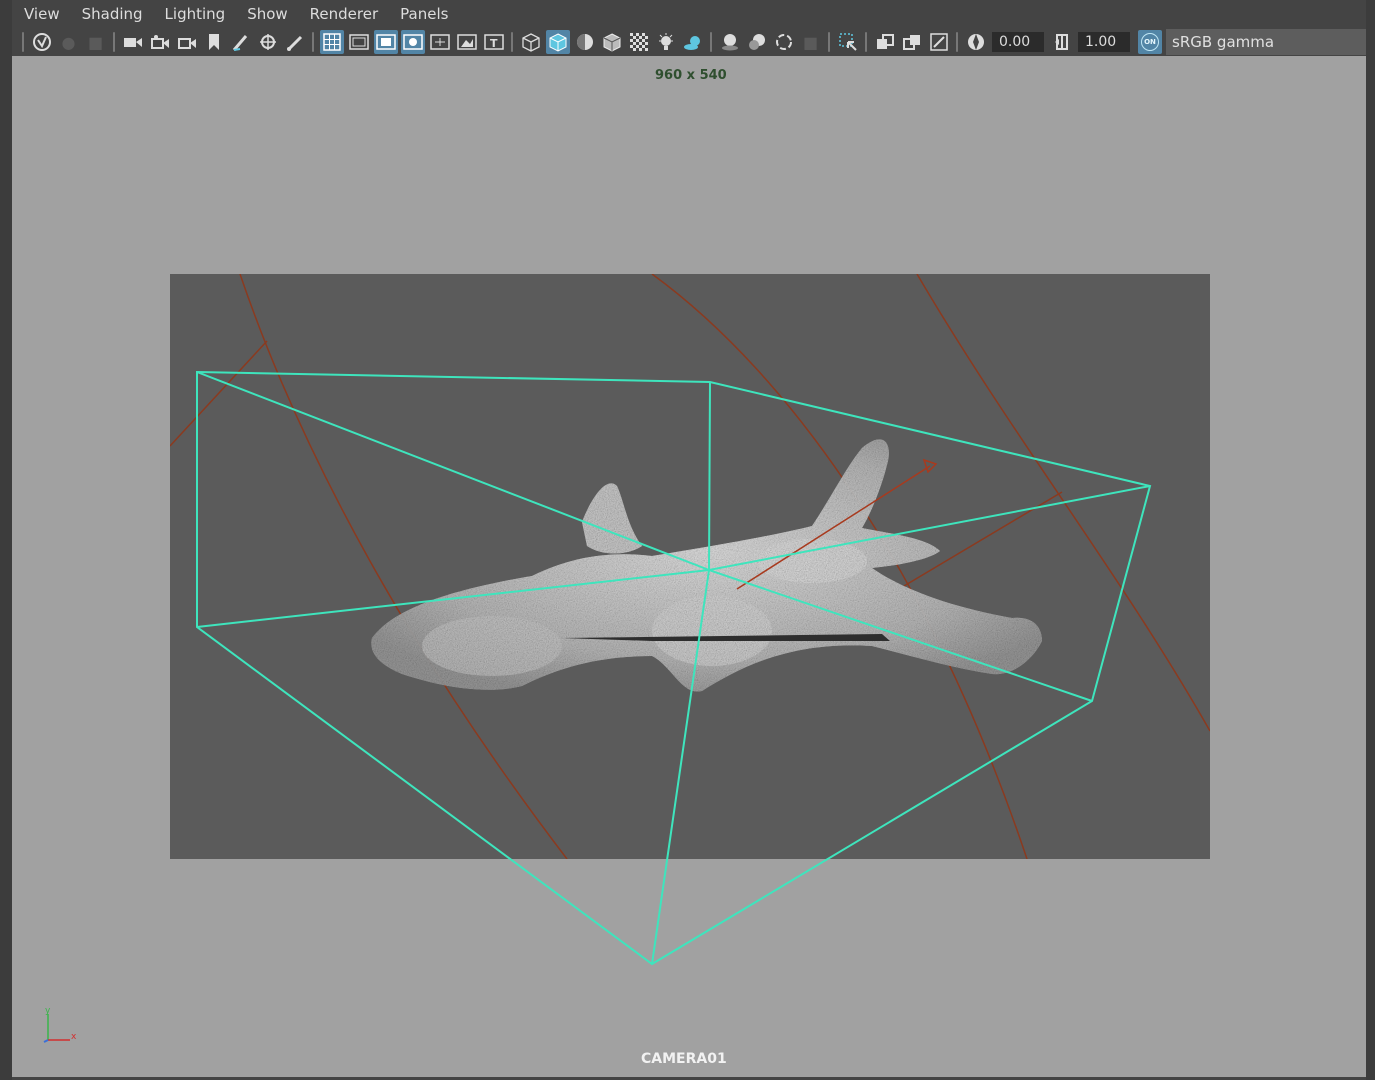  What do you see at coordinates (848, 42) in the screenshot?
I see `isolate-select-icon` at bounding box center [848, 42].